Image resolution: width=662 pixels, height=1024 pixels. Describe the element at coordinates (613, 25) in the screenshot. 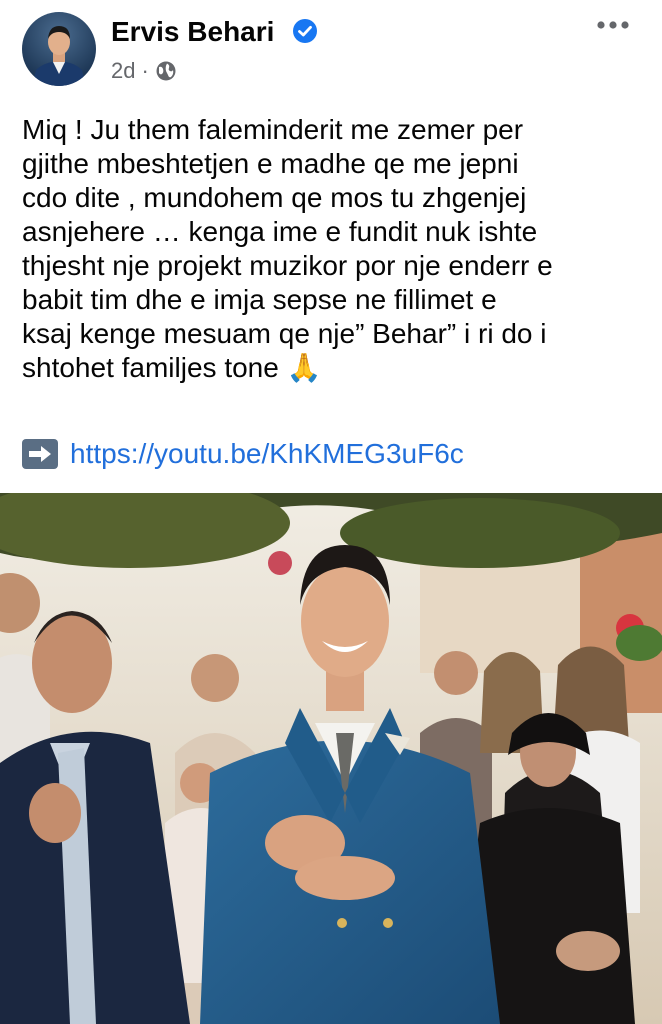

I see `more-options-icon` at that location.